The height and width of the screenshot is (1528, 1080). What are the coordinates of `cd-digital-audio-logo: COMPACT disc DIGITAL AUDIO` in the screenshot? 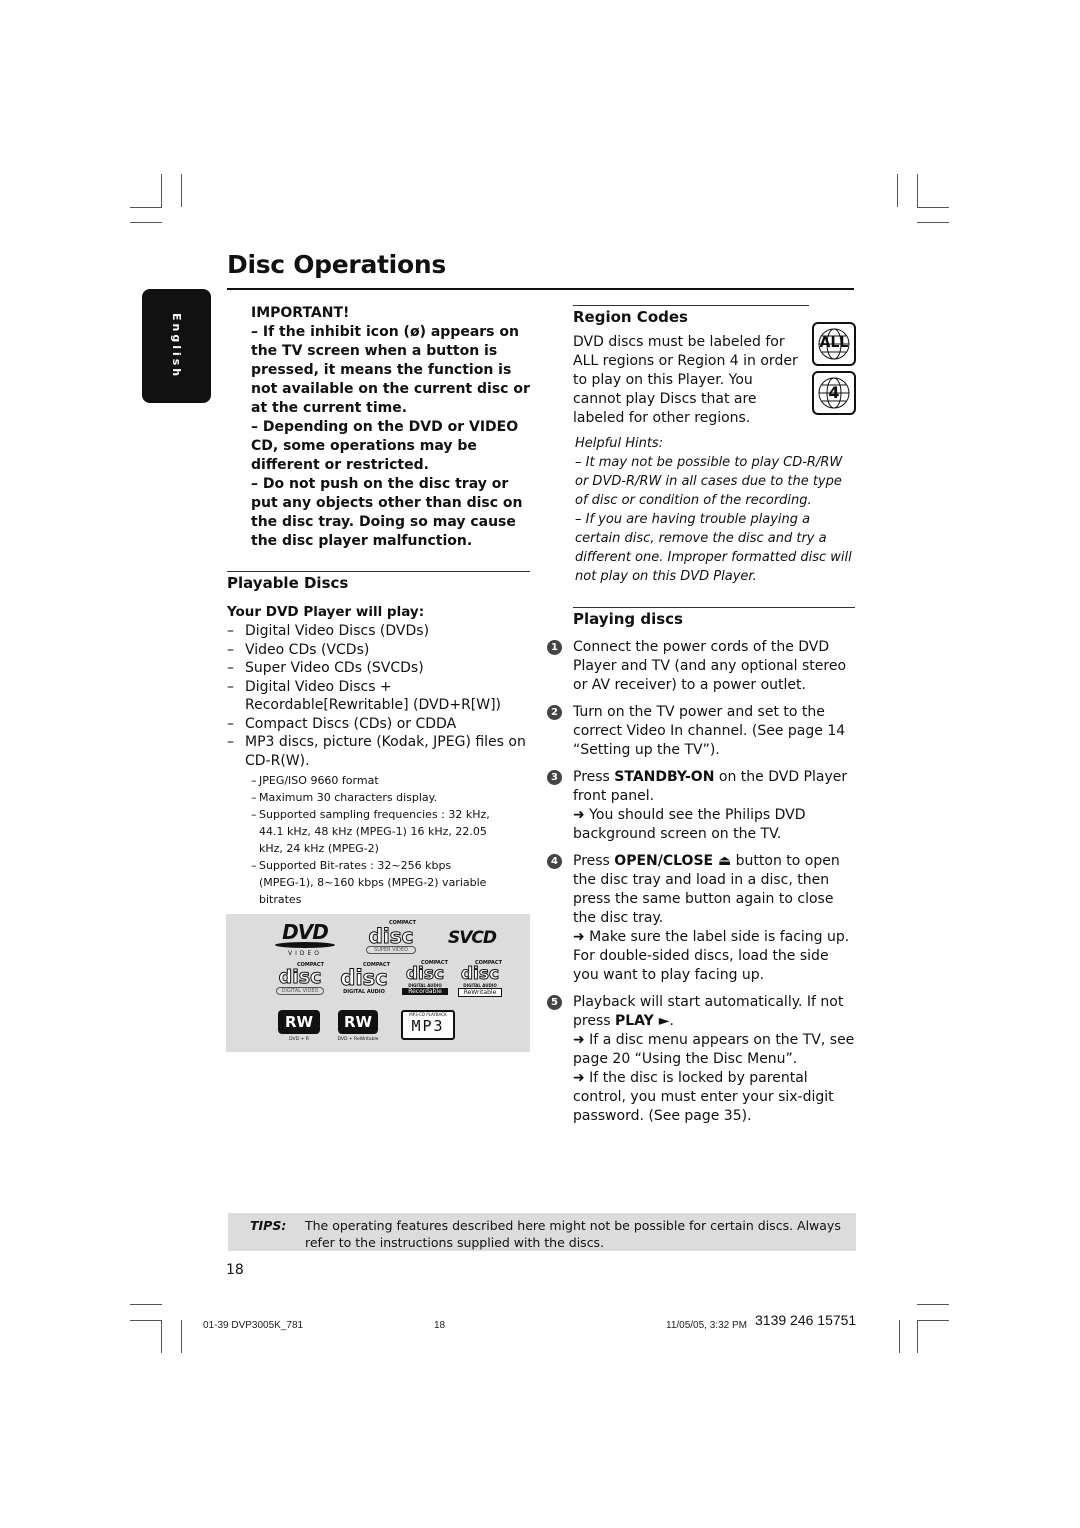 It's located at (364, 981).